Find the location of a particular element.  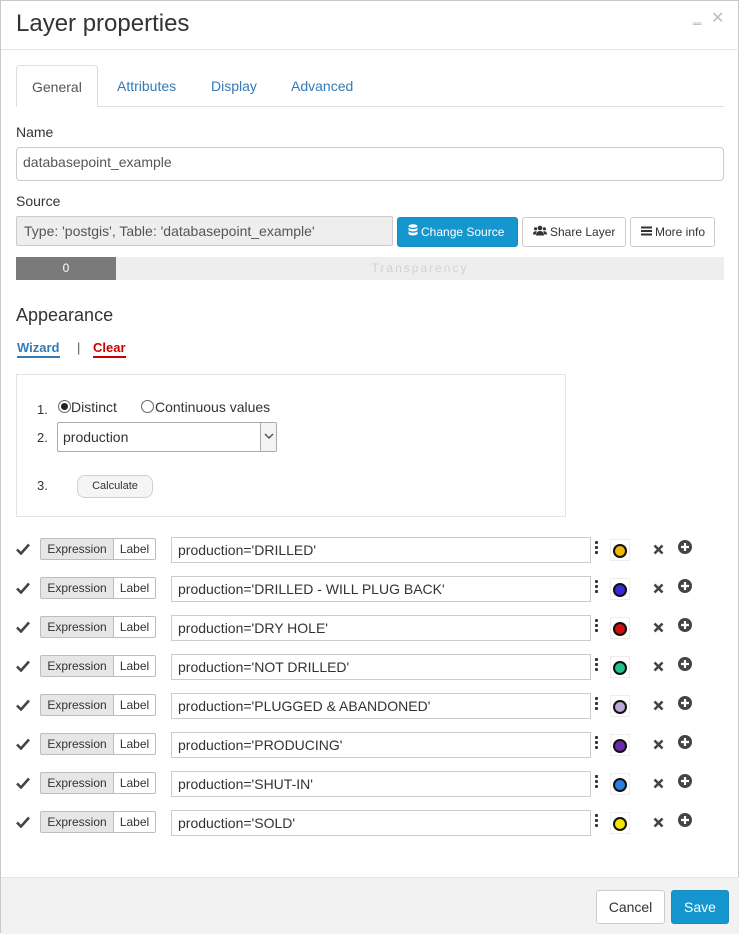

rule-expression-input: production='DRILLED' is located at coordinates (381, 550).